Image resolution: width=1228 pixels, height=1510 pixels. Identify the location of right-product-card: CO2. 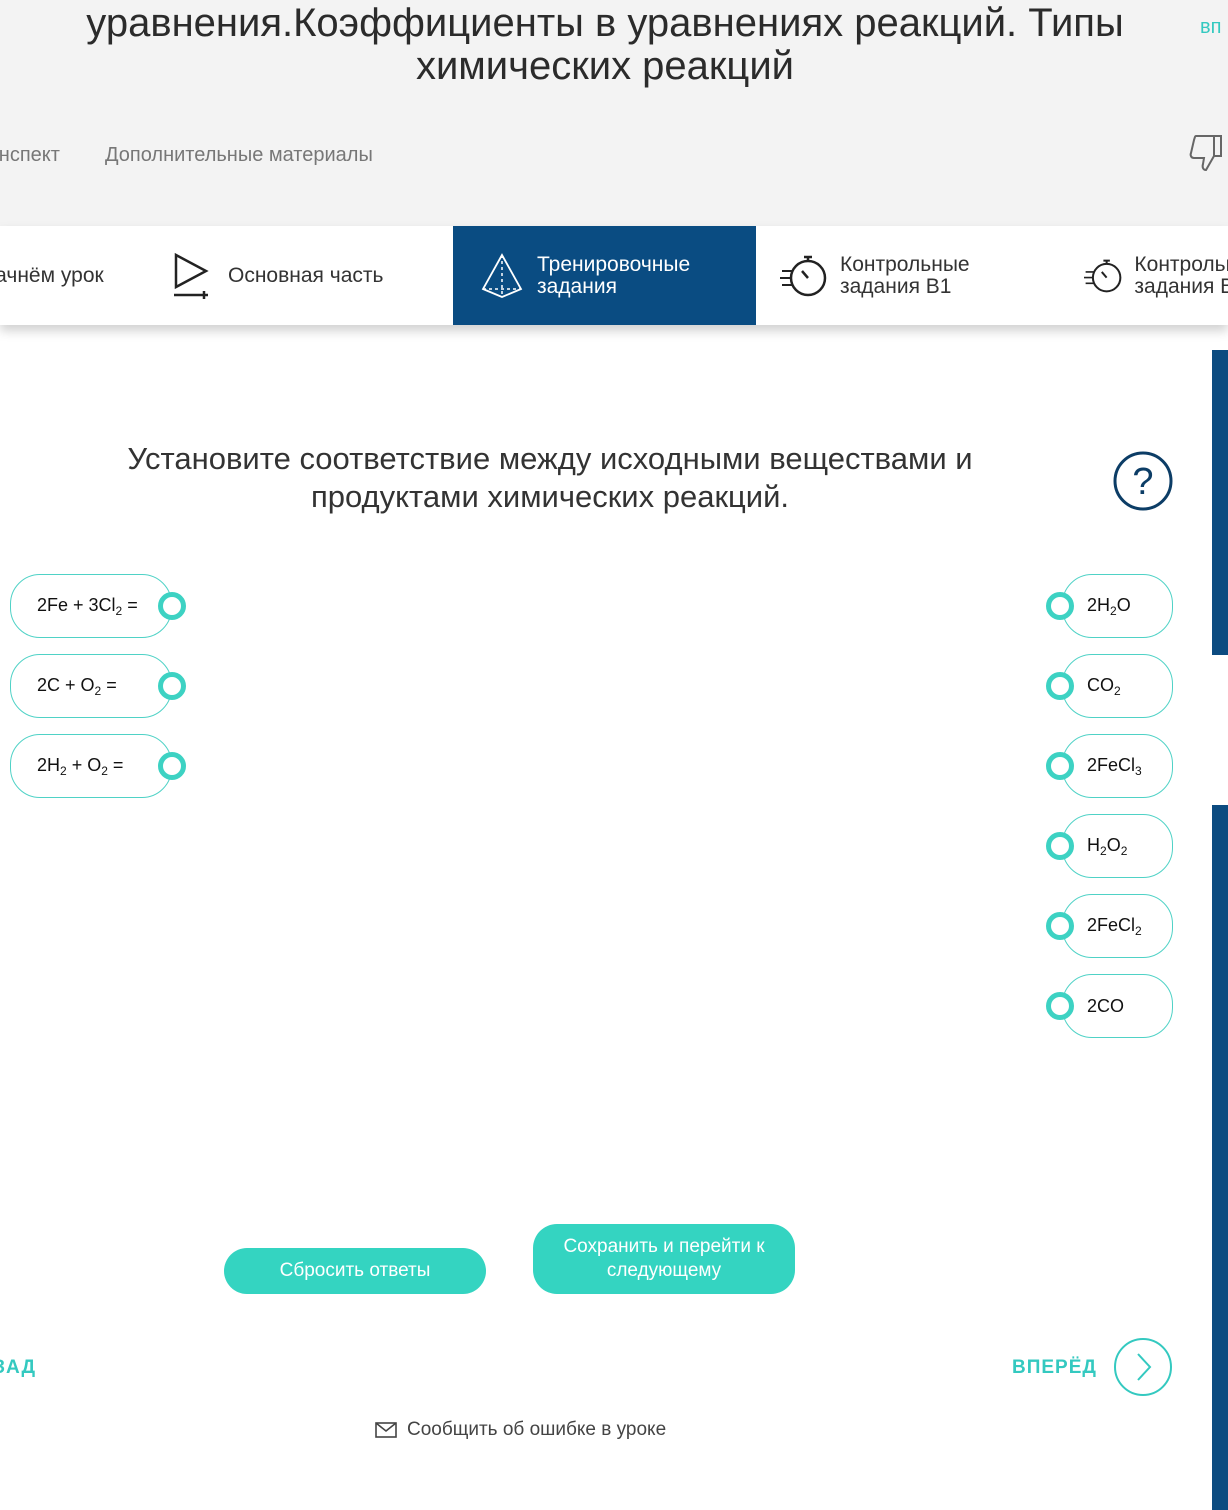
(1117, 686).